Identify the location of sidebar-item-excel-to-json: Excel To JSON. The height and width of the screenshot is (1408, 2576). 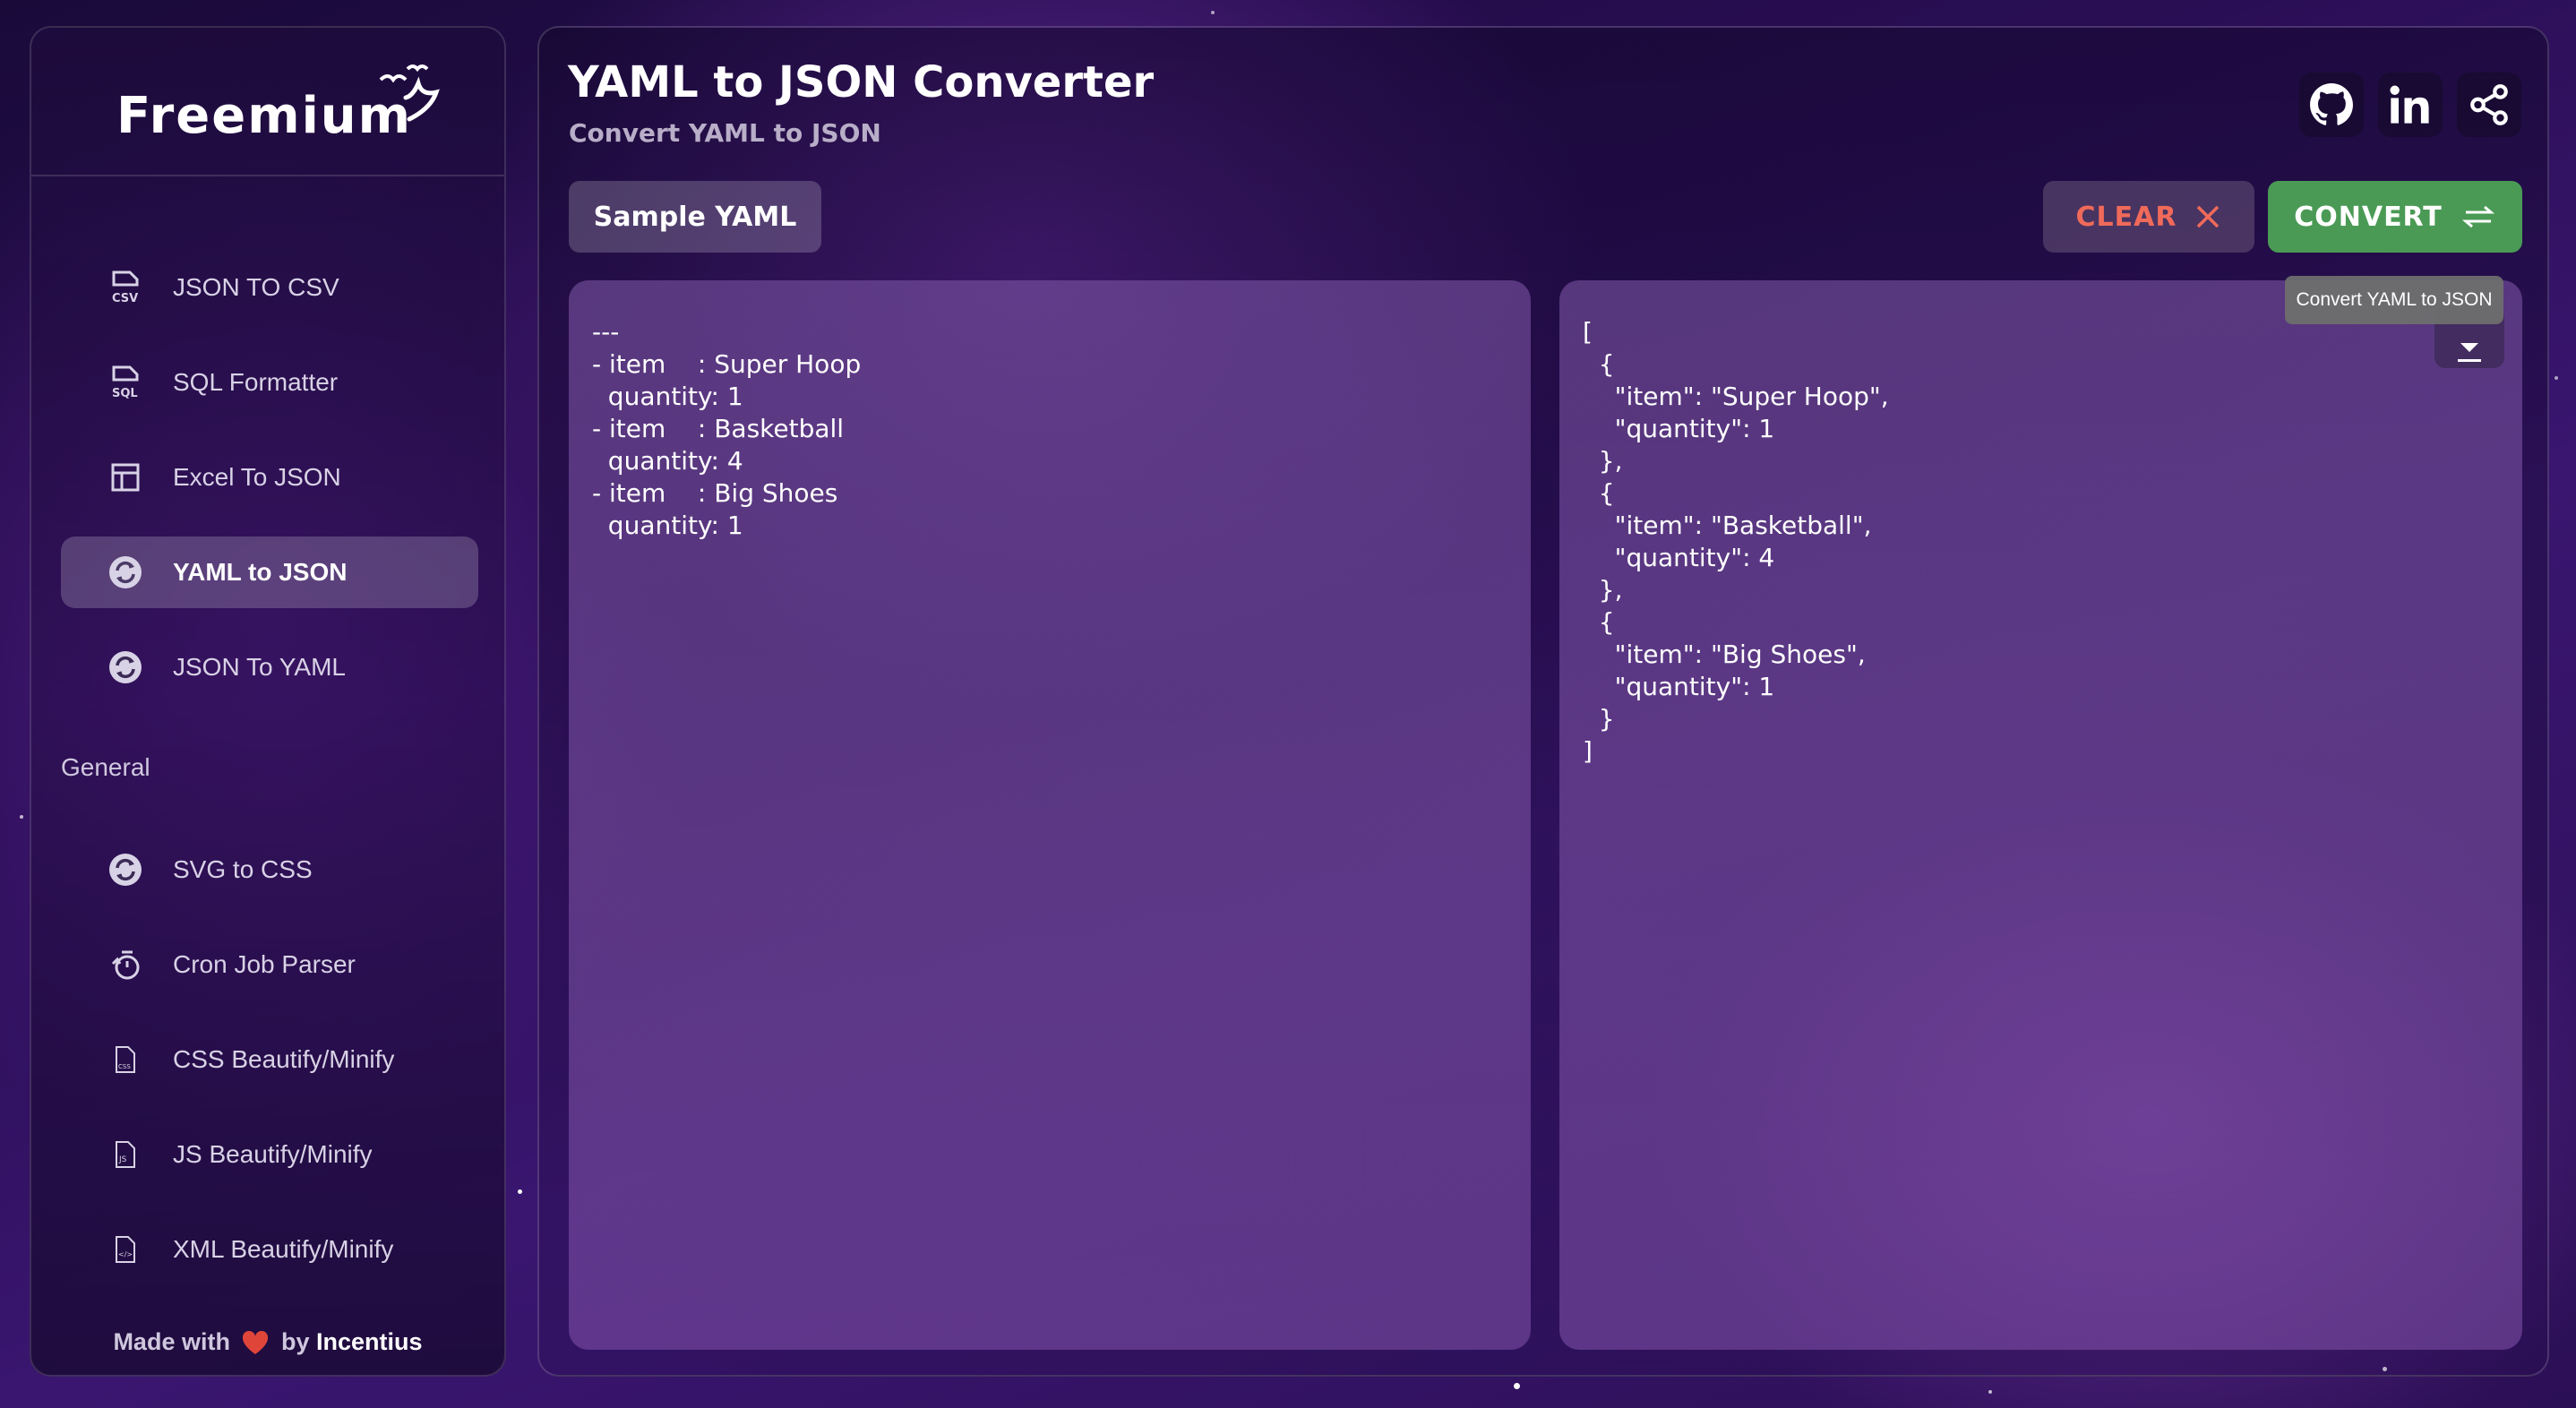
(269, 477).